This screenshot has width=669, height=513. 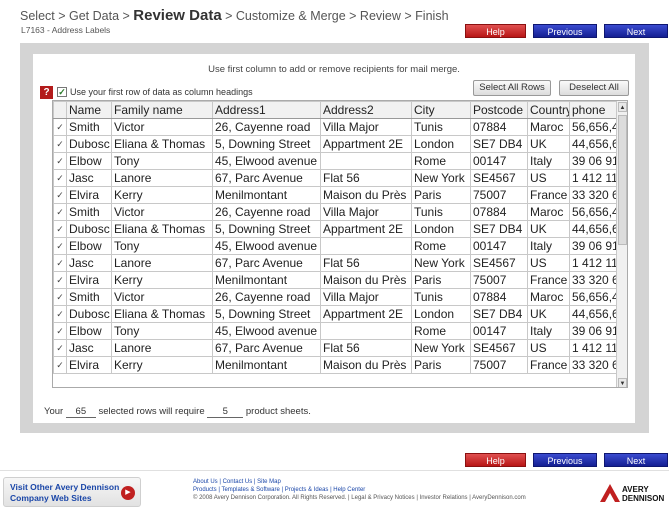 I want to click on column-header-name: Name, so click(x=89, y=110).